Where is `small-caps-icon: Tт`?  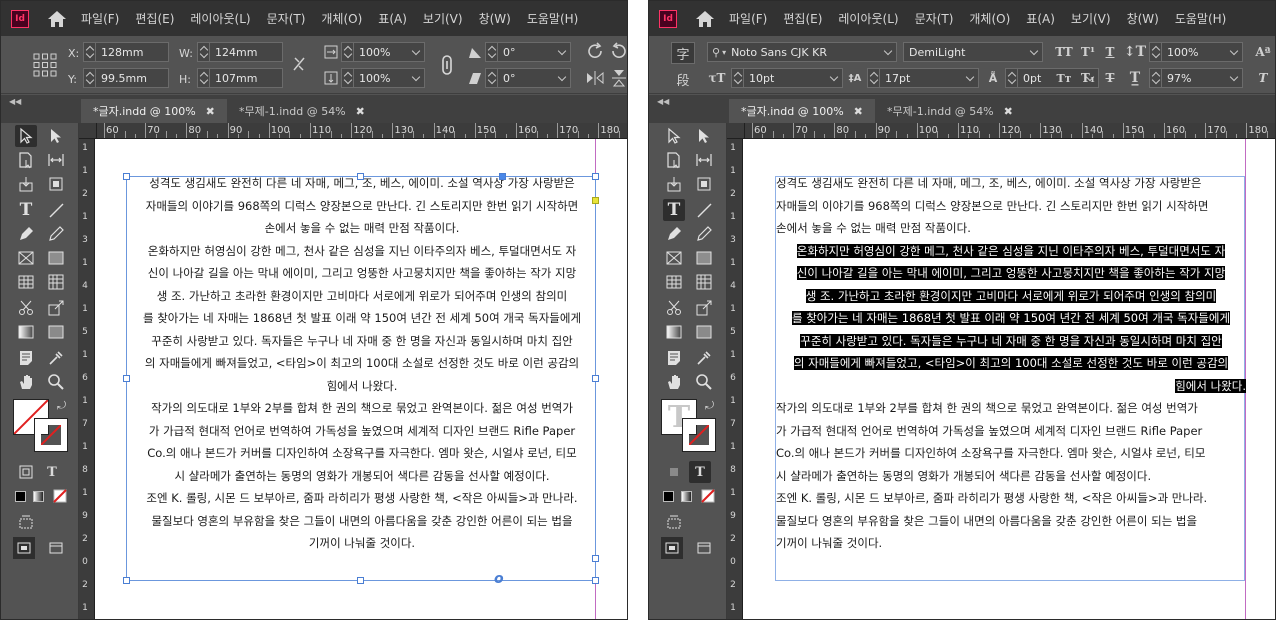
small-caps-icon: Tт is located at coordinates (1064, 78).